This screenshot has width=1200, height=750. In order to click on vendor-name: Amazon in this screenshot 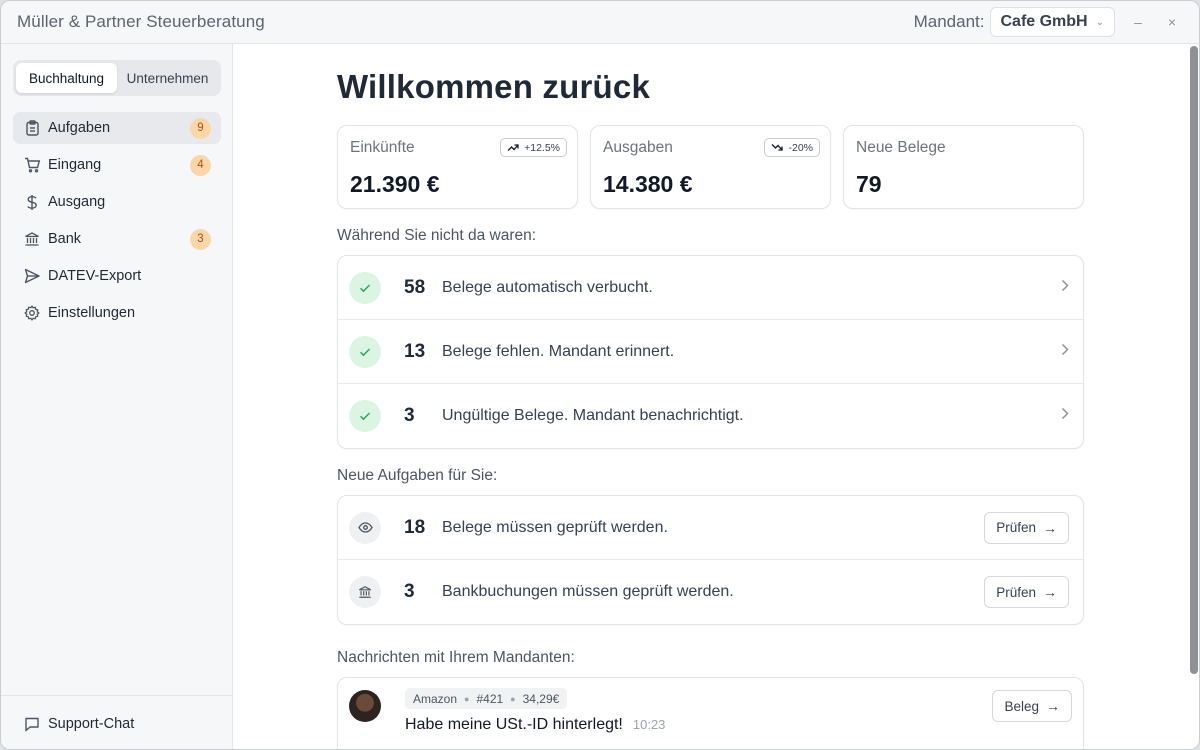, I will do `click(435, 698)`.